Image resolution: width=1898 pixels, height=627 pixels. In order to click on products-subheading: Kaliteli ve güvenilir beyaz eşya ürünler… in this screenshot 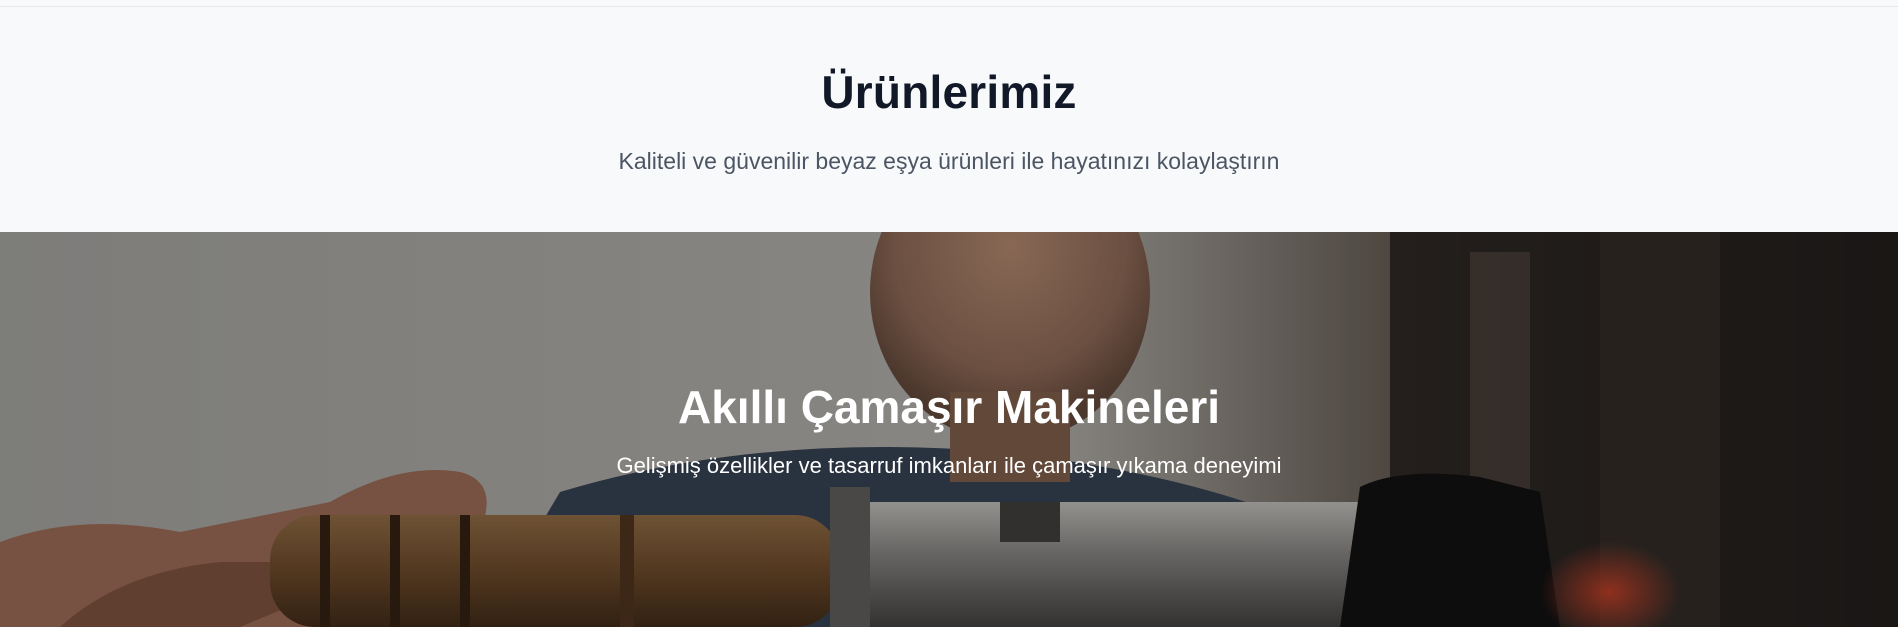, I will do `click(949, 161)`.